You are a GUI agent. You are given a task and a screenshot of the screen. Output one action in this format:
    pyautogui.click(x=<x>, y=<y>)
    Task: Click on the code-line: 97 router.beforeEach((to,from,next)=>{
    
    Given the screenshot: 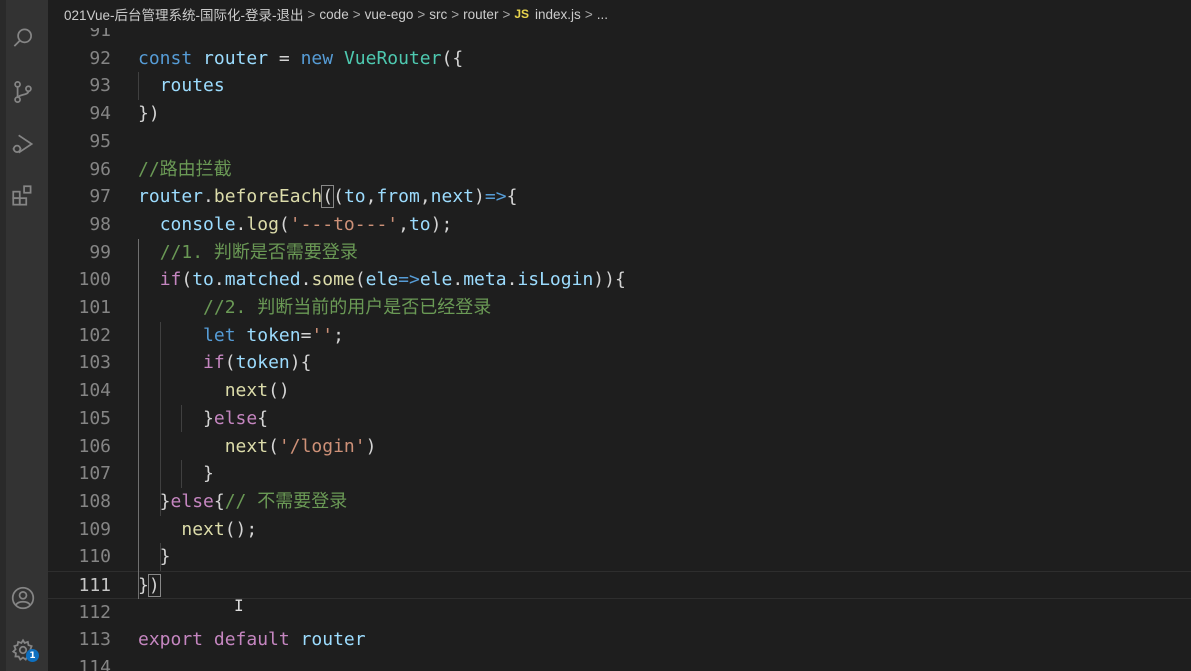 What is the action you would take?
    pyautogui.click(x=619, y=197)
    